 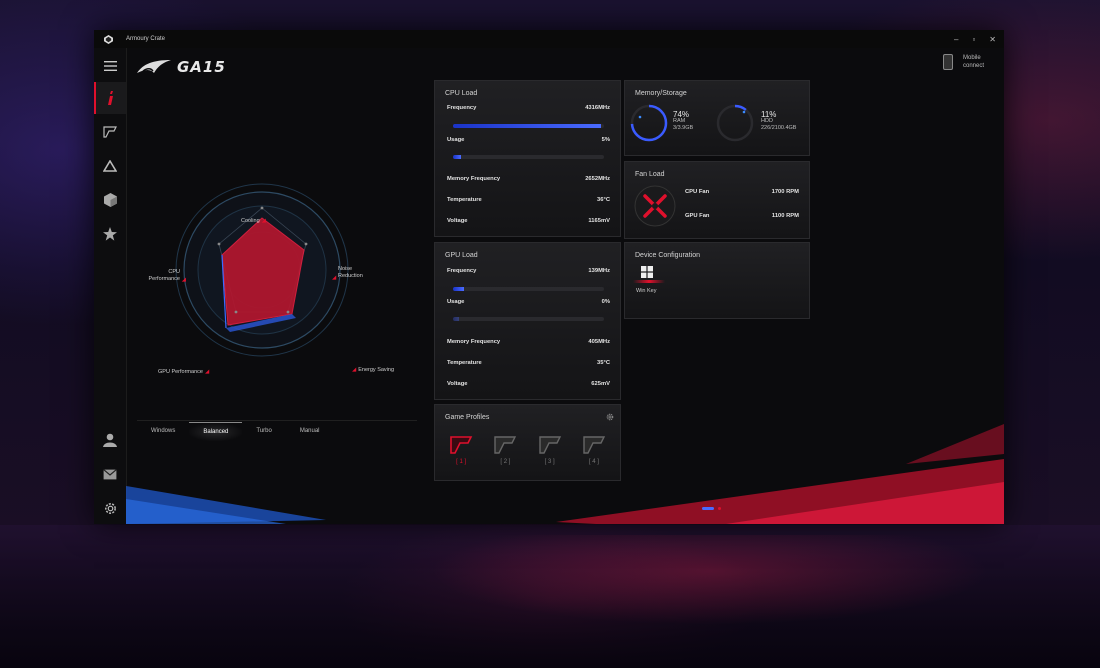 What do you see at coordinates (683, 121) in the screenshot?
I see `ram-stats: 74% RAM 3/3.9GB` at bounding box center [683, 121].